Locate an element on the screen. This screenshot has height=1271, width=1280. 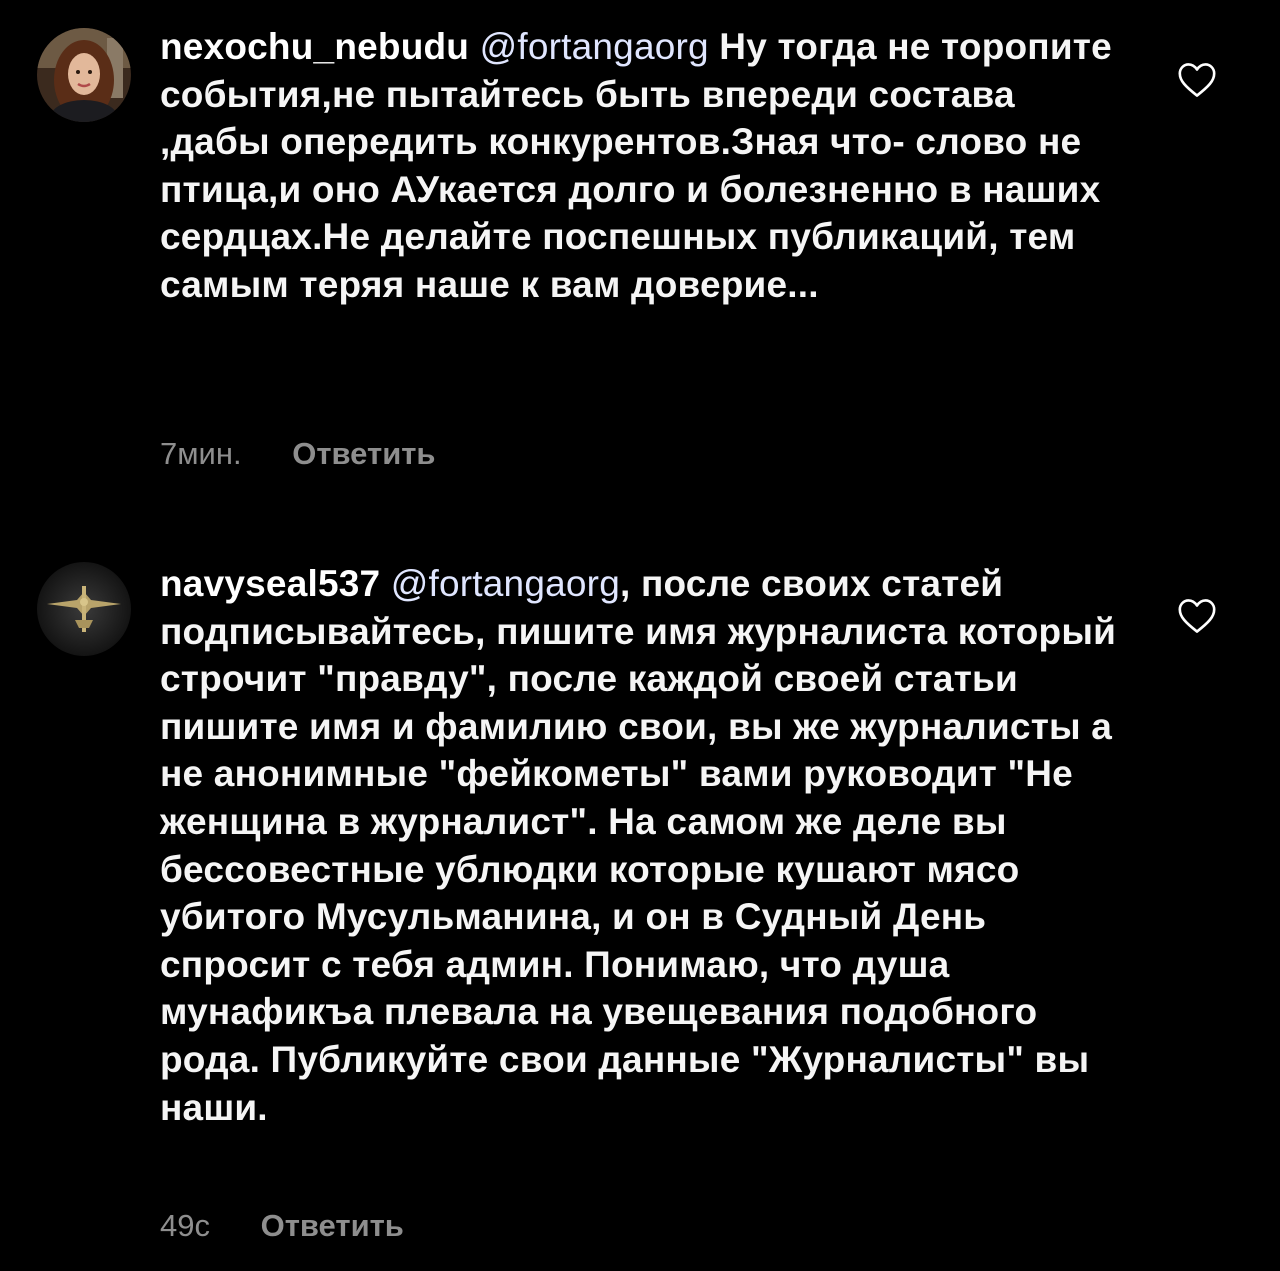
comment-time: 7мин. is located at coordinates (201, 453).